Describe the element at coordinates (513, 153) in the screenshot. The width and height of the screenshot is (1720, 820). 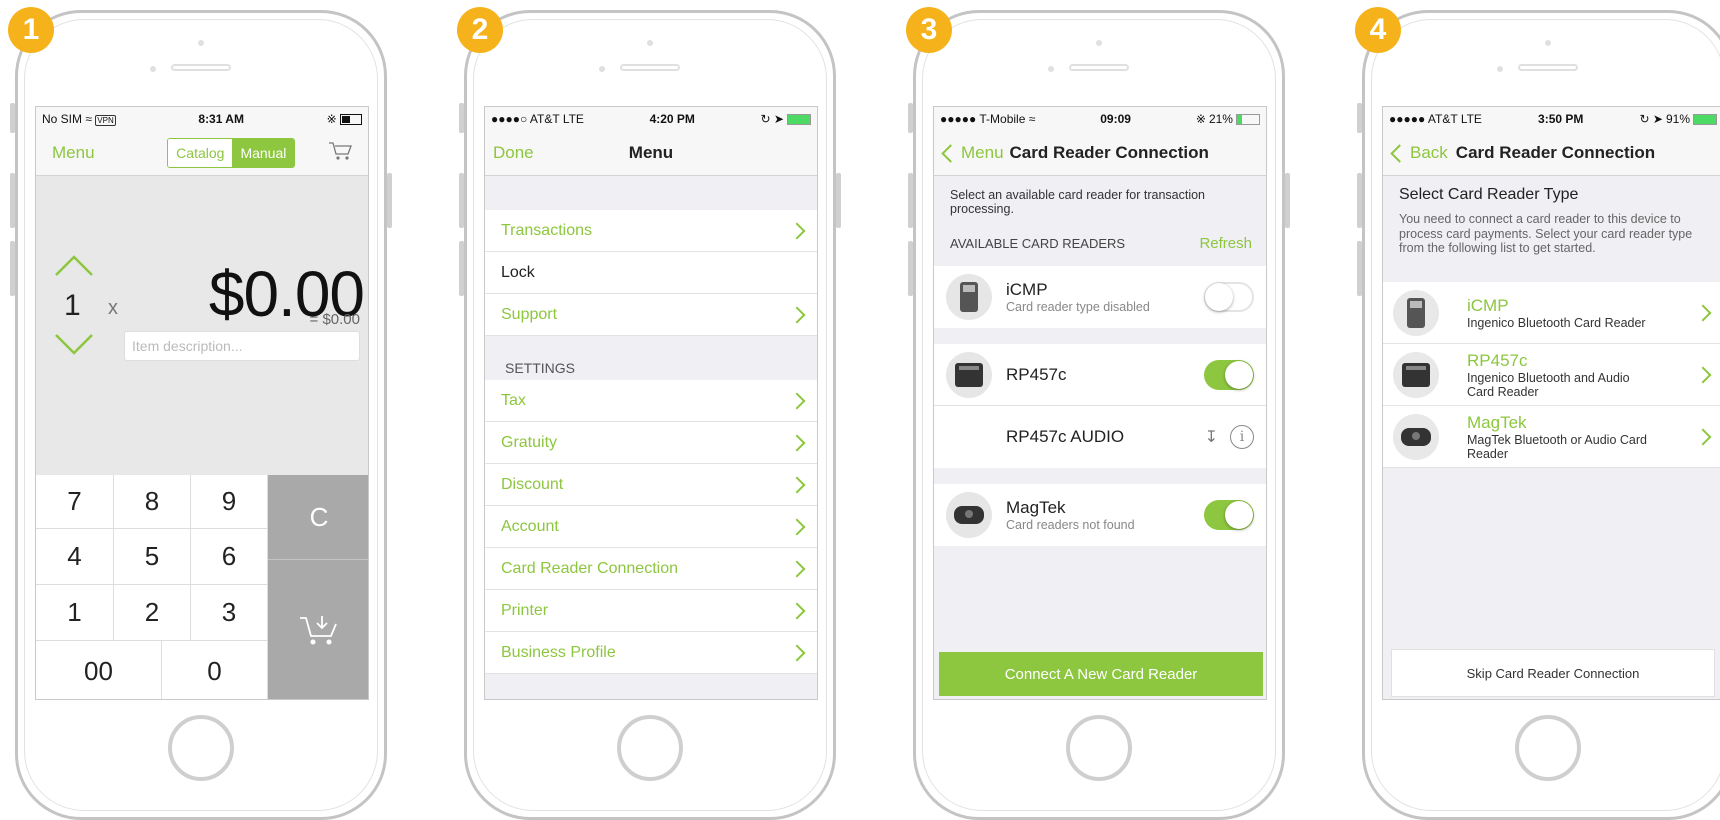
I see `done-button: Done` at that location.